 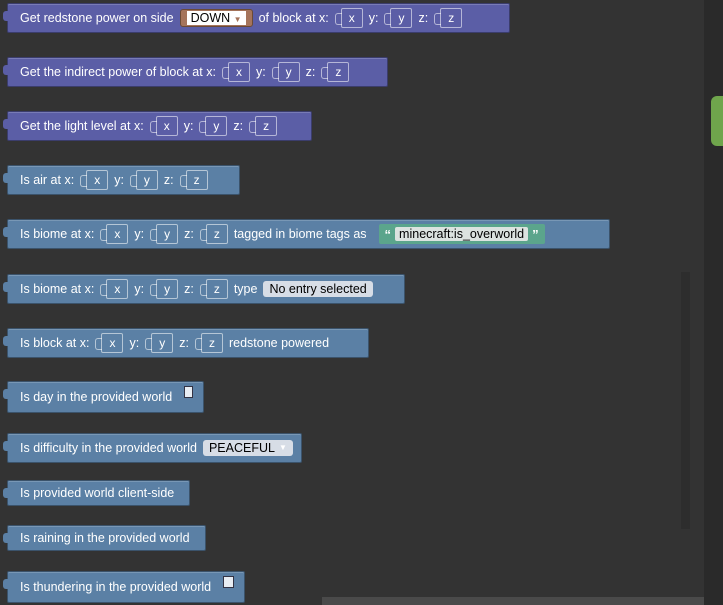 I want to click on block-label: Is provided world client-side, so click(x=97, y=493).